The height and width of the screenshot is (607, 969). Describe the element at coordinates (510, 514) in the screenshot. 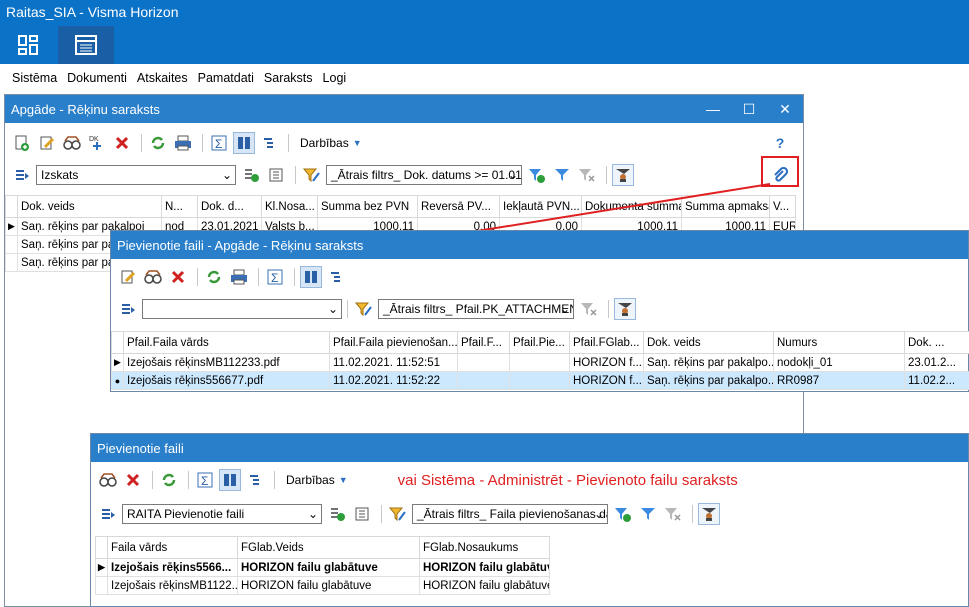

I see `quick-filter-combo: _Ātrais filtrs_ Faila pievienošanas da ⌄` at that location.